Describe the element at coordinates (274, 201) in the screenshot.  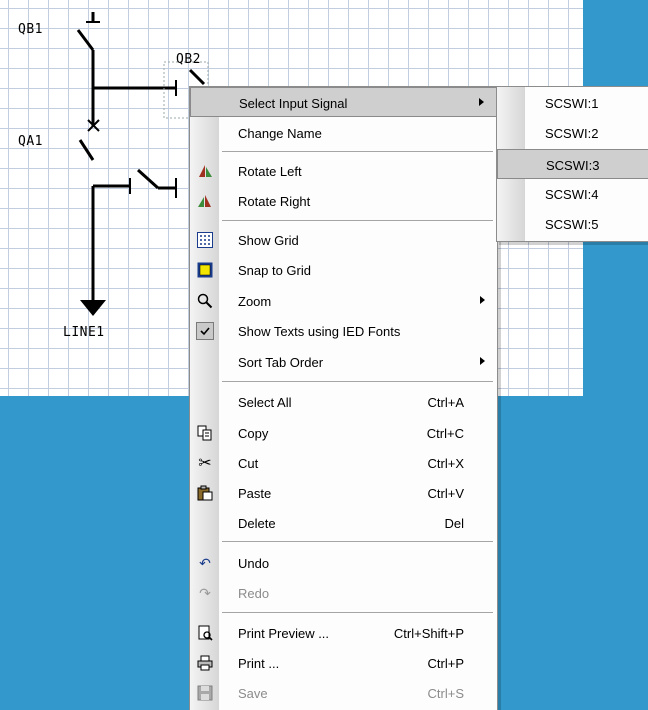
I see `menu-item-label: Rotate Right` at that location.